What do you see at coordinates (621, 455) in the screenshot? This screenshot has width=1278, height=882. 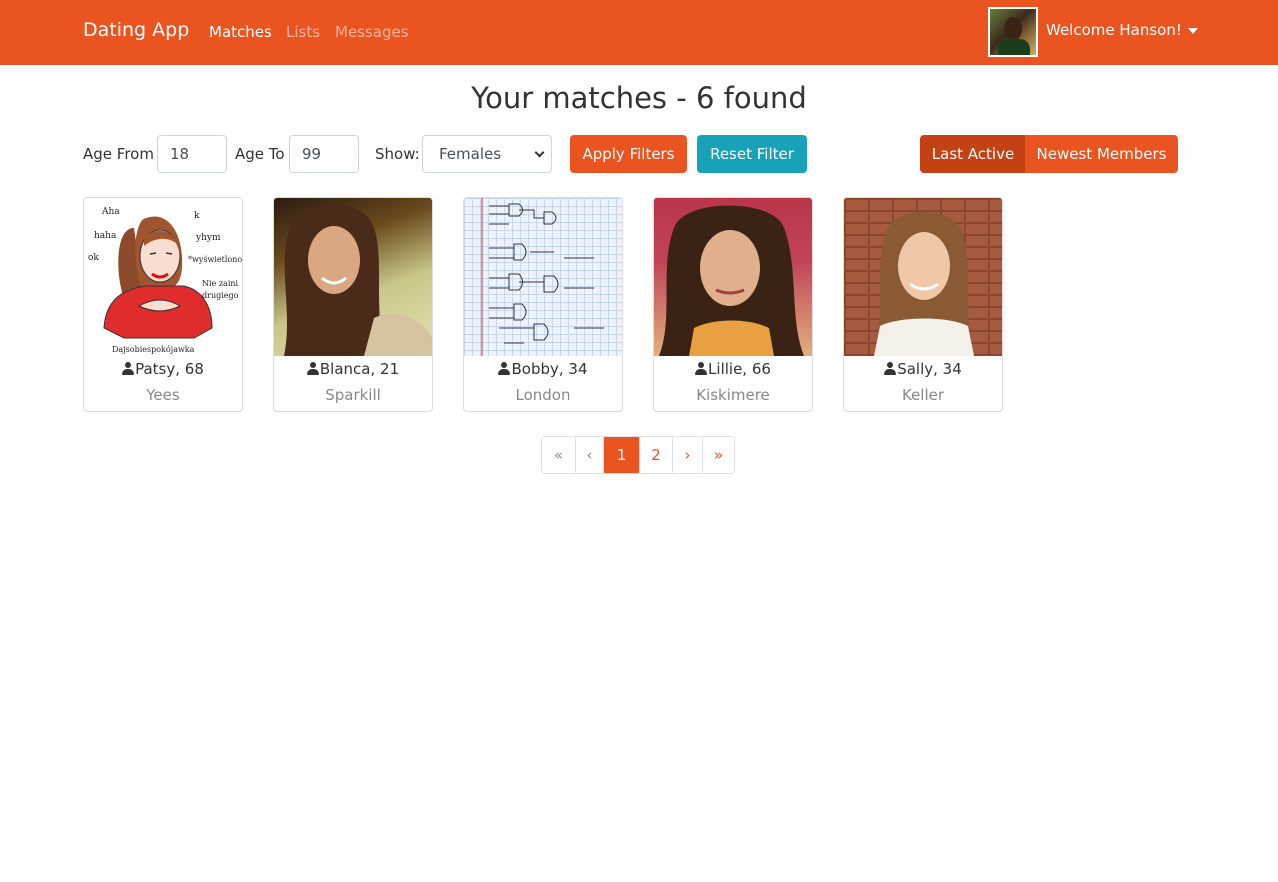 I see `page-1-button: 1` at bounding box center [621, 455].